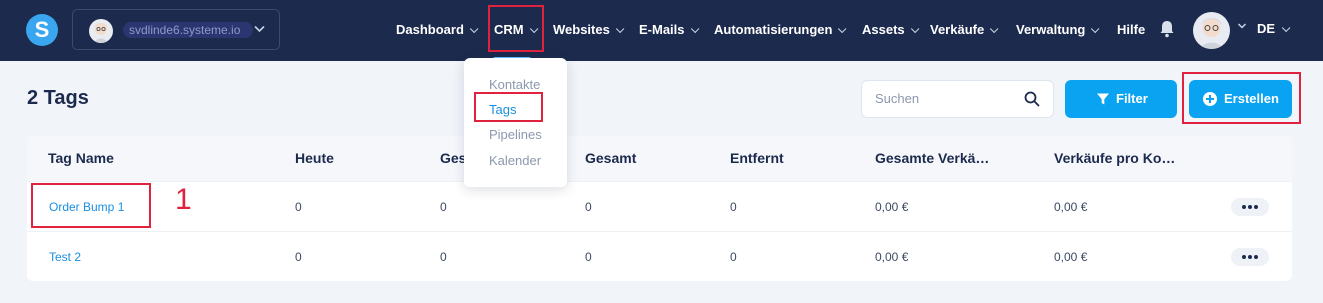 Image resolution: width=1323 pixels, height=303 pixels. What do you see at coordinates (1266, 28) in the screenshot?
I see `language-label: DE` at bounding box center [1266, 28].